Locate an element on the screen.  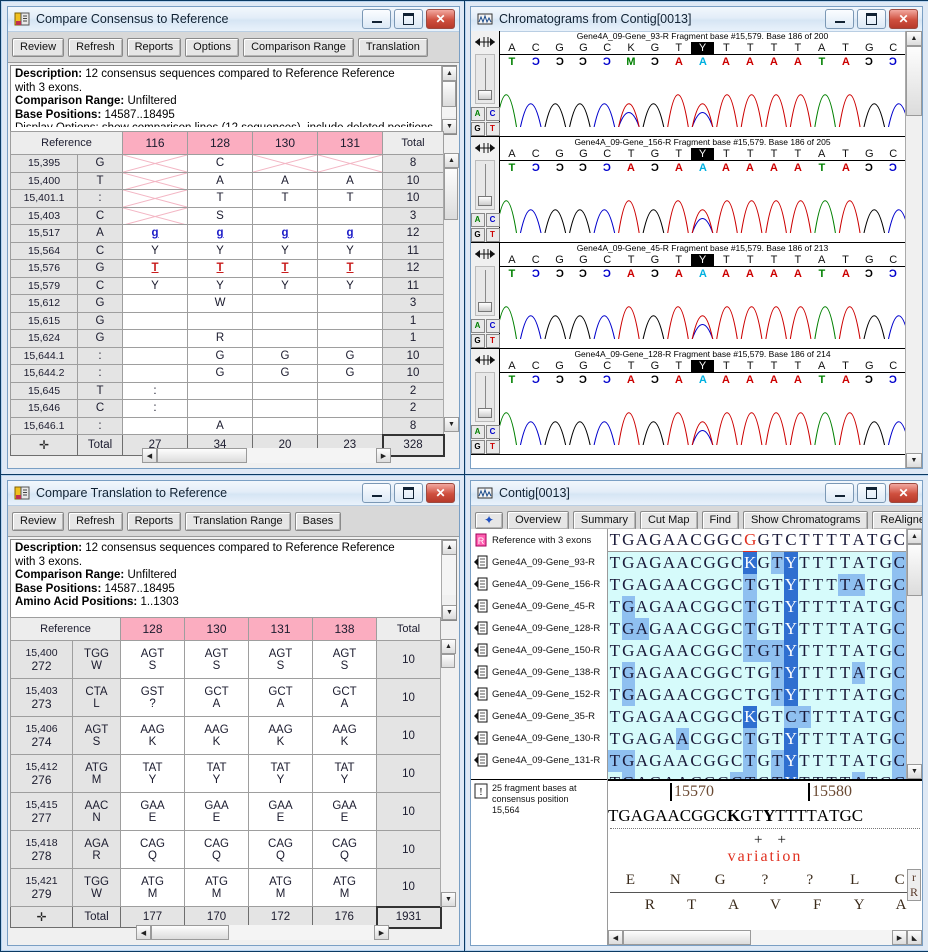
trace-plot is located at coordinates (702, 417).